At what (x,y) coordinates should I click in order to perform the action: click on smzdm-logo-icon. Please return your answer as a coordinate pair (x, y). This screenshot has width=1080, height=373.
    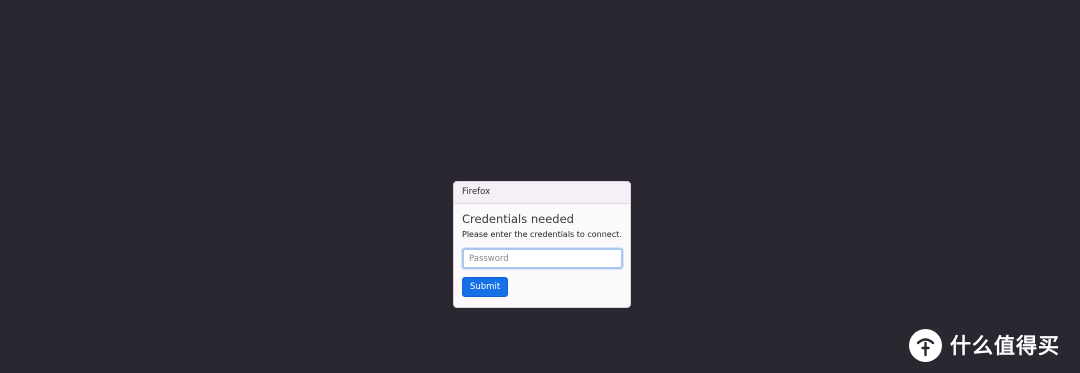
    Looking at the image, I should click on (925, 345).